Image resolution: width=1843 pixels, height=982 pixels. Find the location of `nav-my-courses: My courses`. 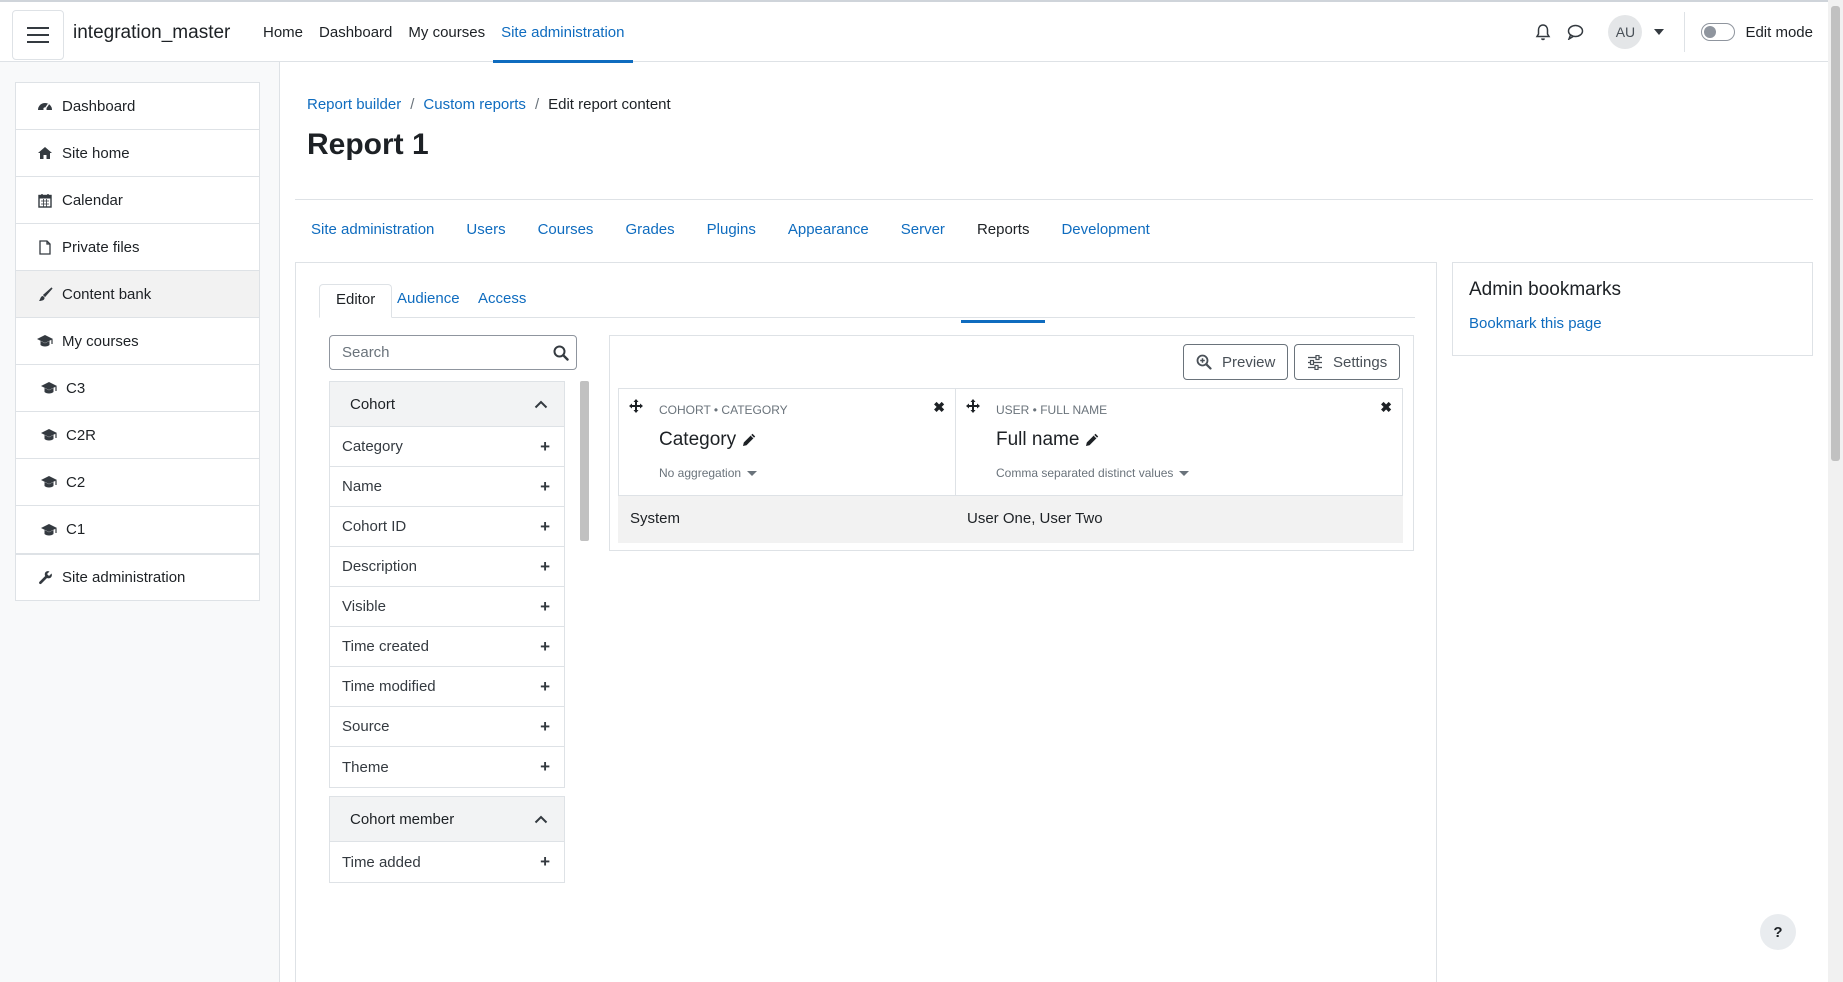

nav-my-courses: My courses is located at coordinates (446, 32).